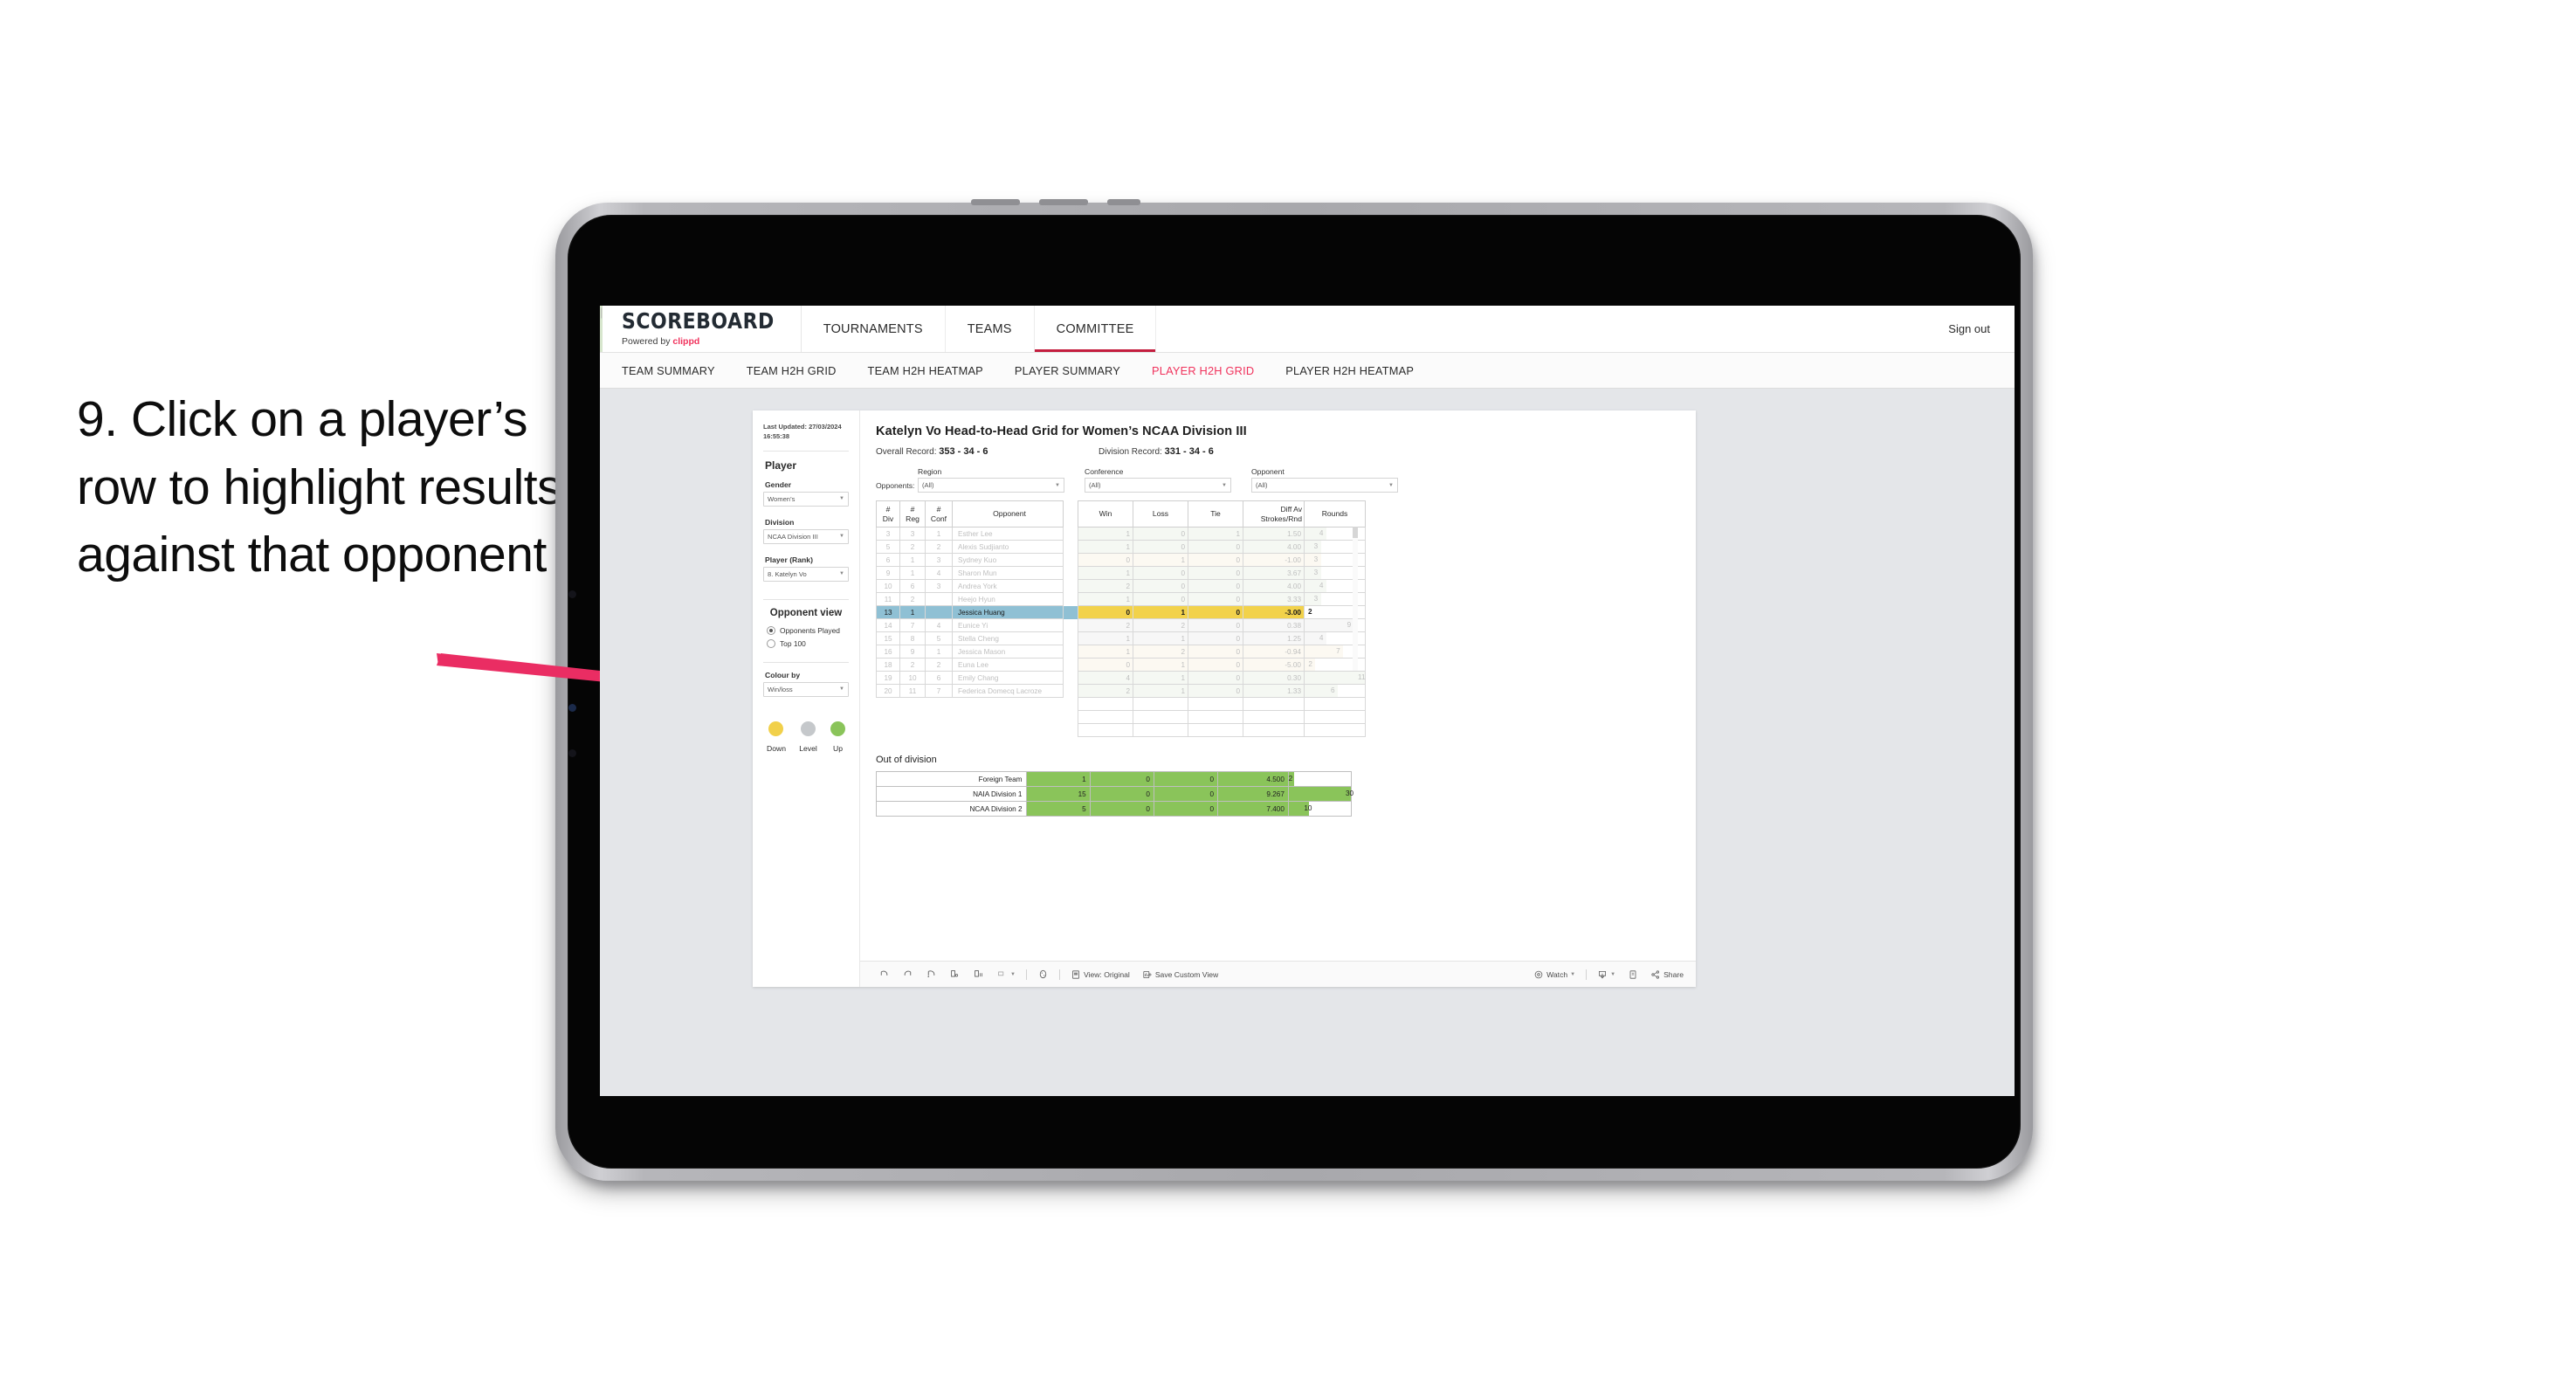 This screenshot has height=1386, width=2576. What do you see at coordinates (908, 975) in the screenshot?
I see `redo-button` at bounding box center [908, 975].